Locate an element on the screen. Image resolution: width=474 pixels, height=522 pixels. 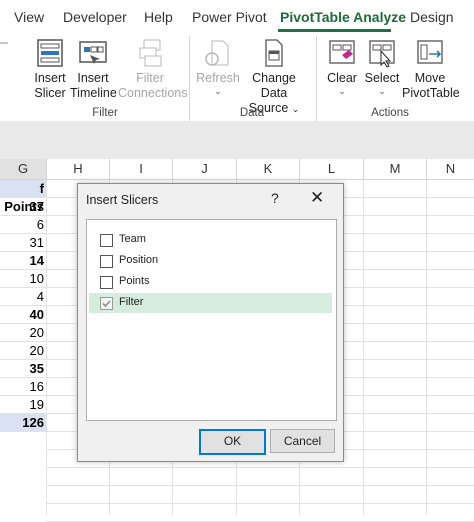
insert-slicer-label-1: Insert is located at coordinates (50, 78).